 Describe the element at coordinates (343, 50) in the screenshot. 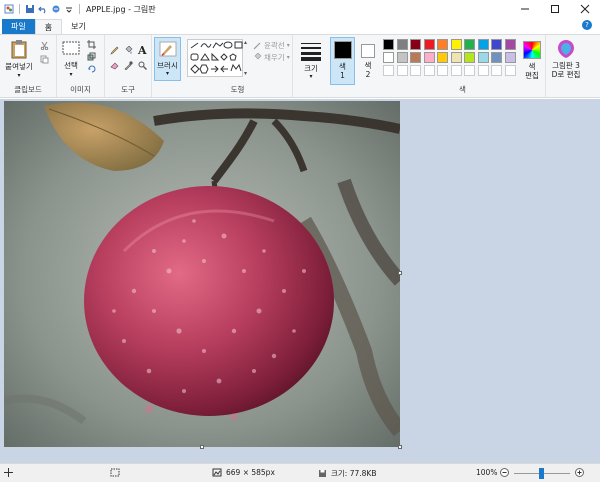

I see `color1-swatch` at that location.